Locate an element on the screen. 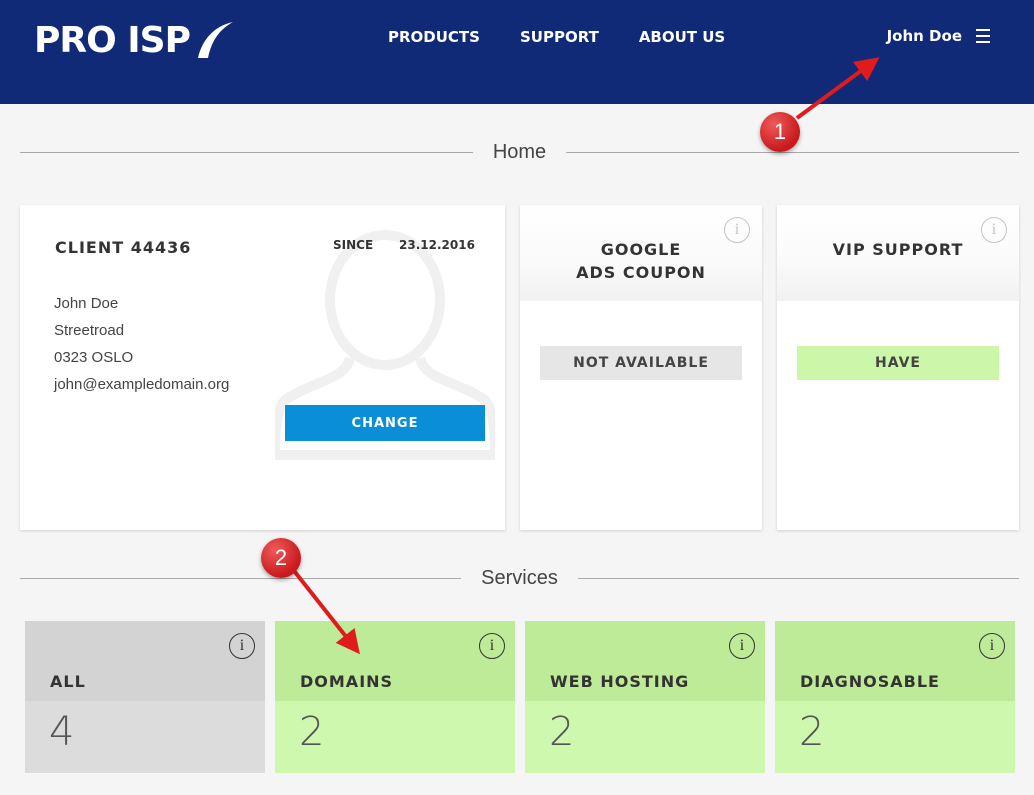 Image resolution: width=1034 pixels, height=795 pixels. client-city: 0323 OSLO is located at coordinates (94, 357).